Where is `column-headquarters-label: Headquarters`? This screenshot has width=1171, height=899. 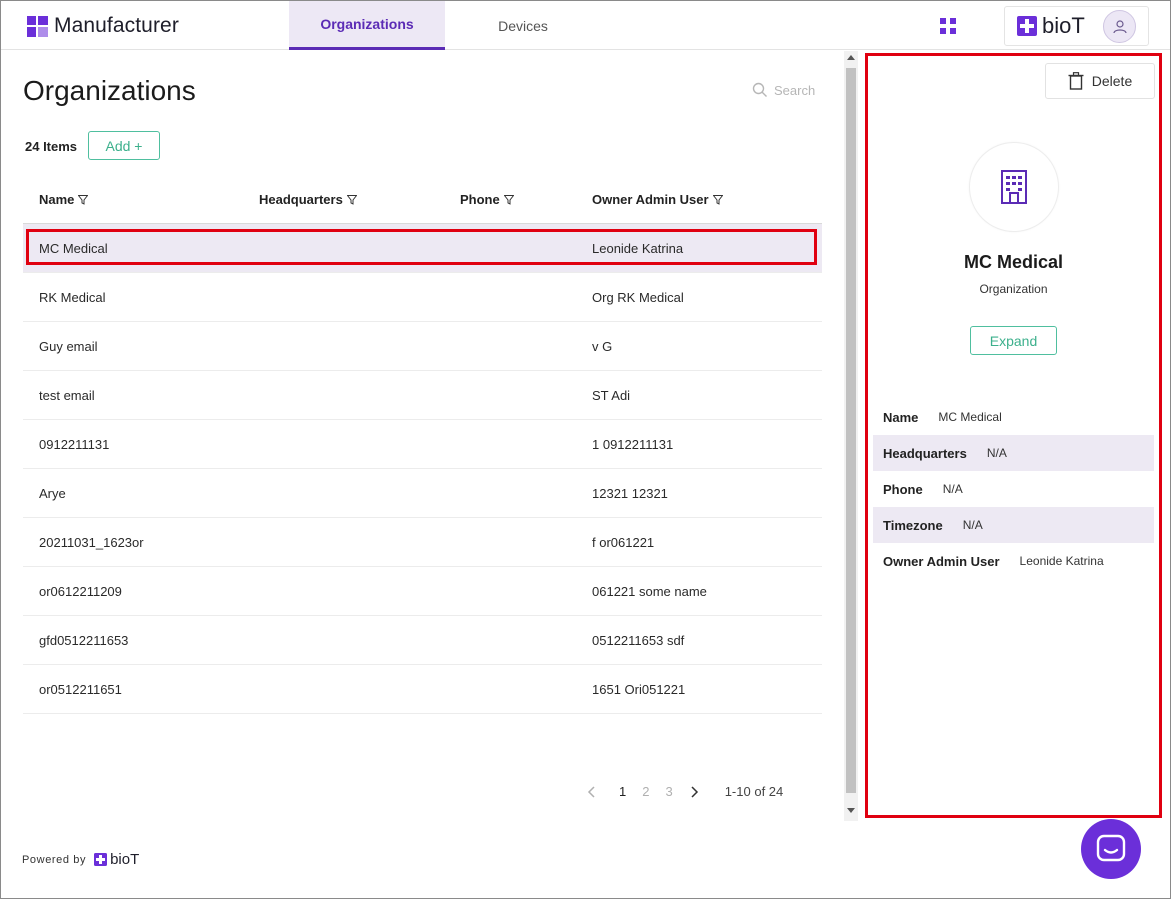 column-headquarters-label: Headquarters is located at coordinates (301, 199).